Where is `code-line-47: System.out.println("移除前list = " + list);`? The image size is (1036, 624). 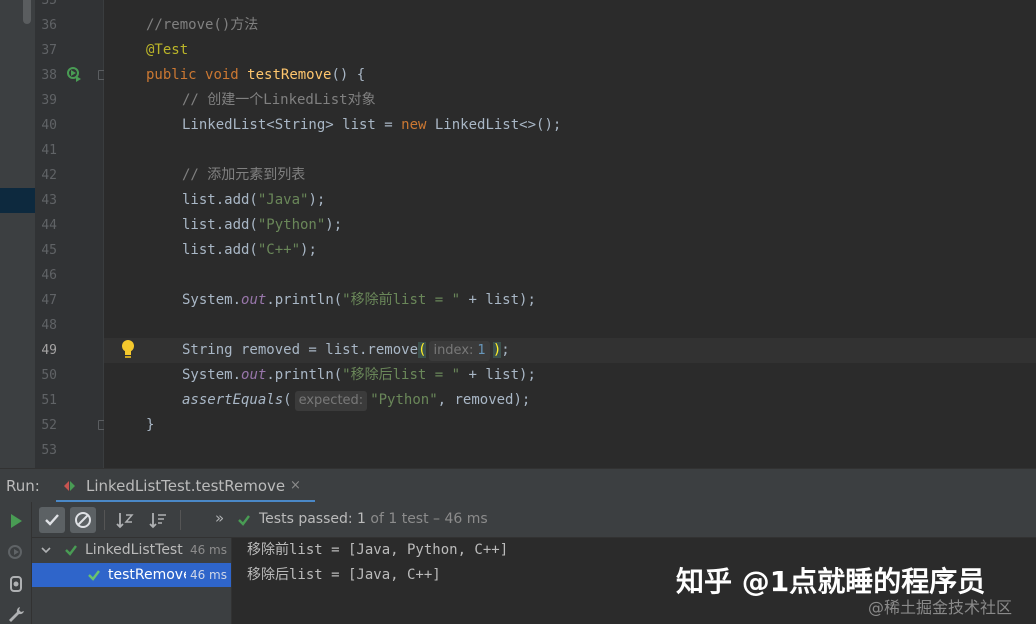 code-line-47: System.out.println("移除前list = " + list); is located at coordinates (359, 300).